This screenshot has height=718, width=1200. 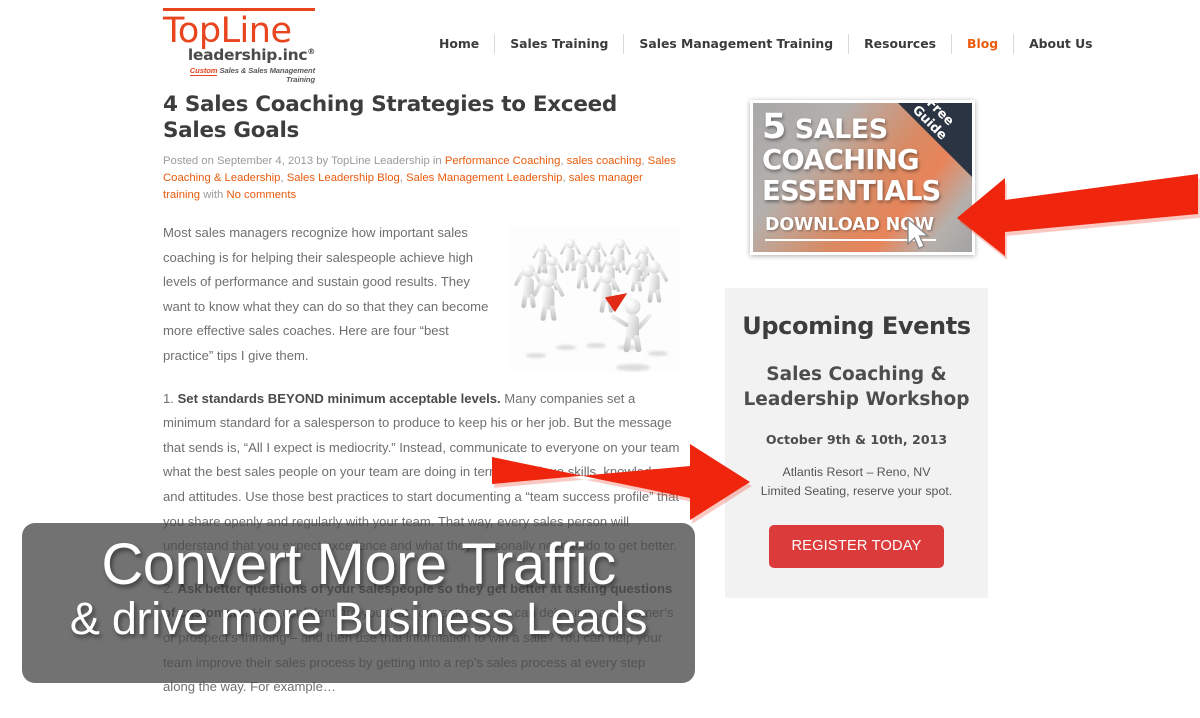 I want to click on logo-tagline: Custom Sales & Sales Management Training, so click(x=239, y=75).